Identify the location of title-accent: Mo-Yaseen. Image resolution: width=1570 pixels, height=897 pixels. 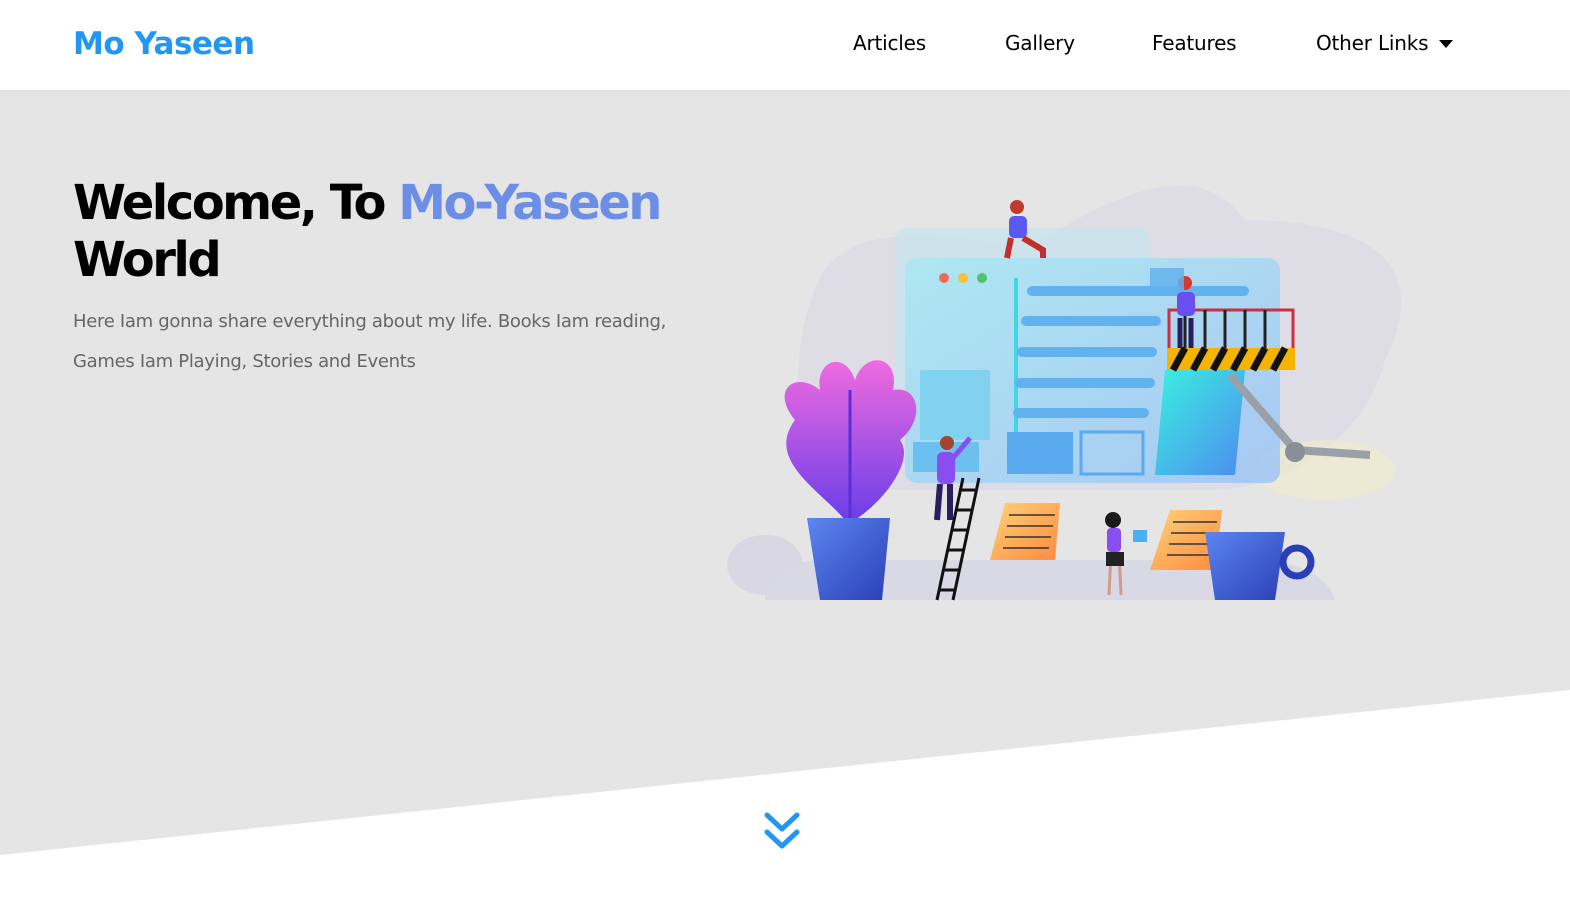
(530, 203).